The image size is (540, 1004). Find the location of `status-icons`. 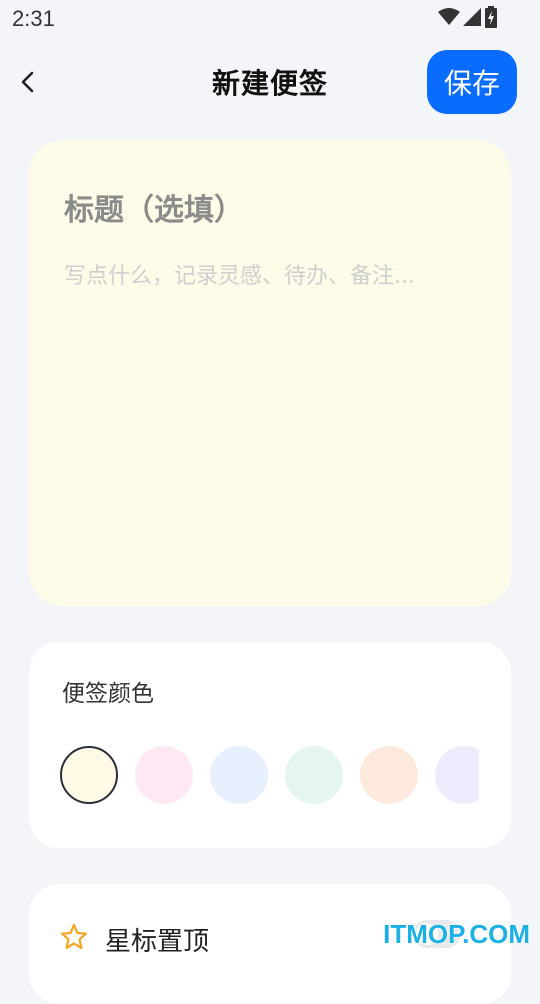

status-icons is located at coordinates (469, 17).